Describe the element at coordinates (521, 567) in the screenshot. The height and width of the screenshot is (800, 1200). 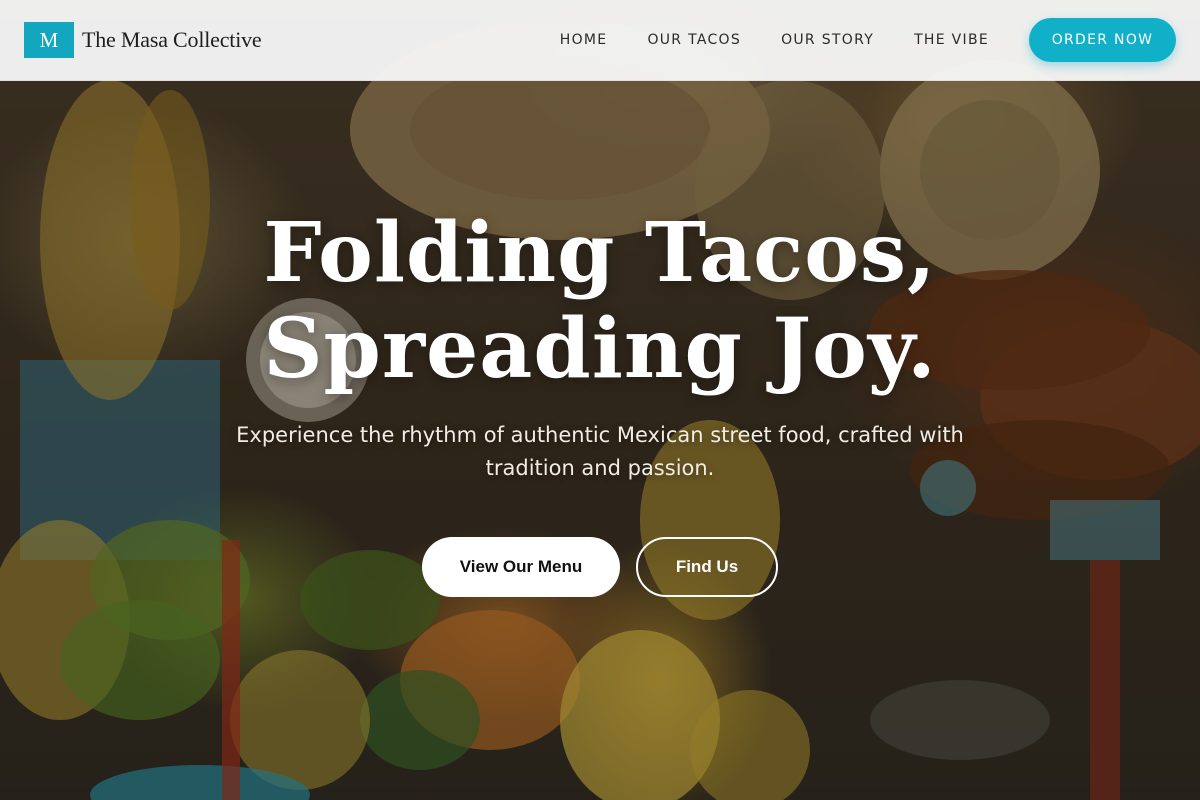
I see `view-menu-button: View Our Menu` at that location.